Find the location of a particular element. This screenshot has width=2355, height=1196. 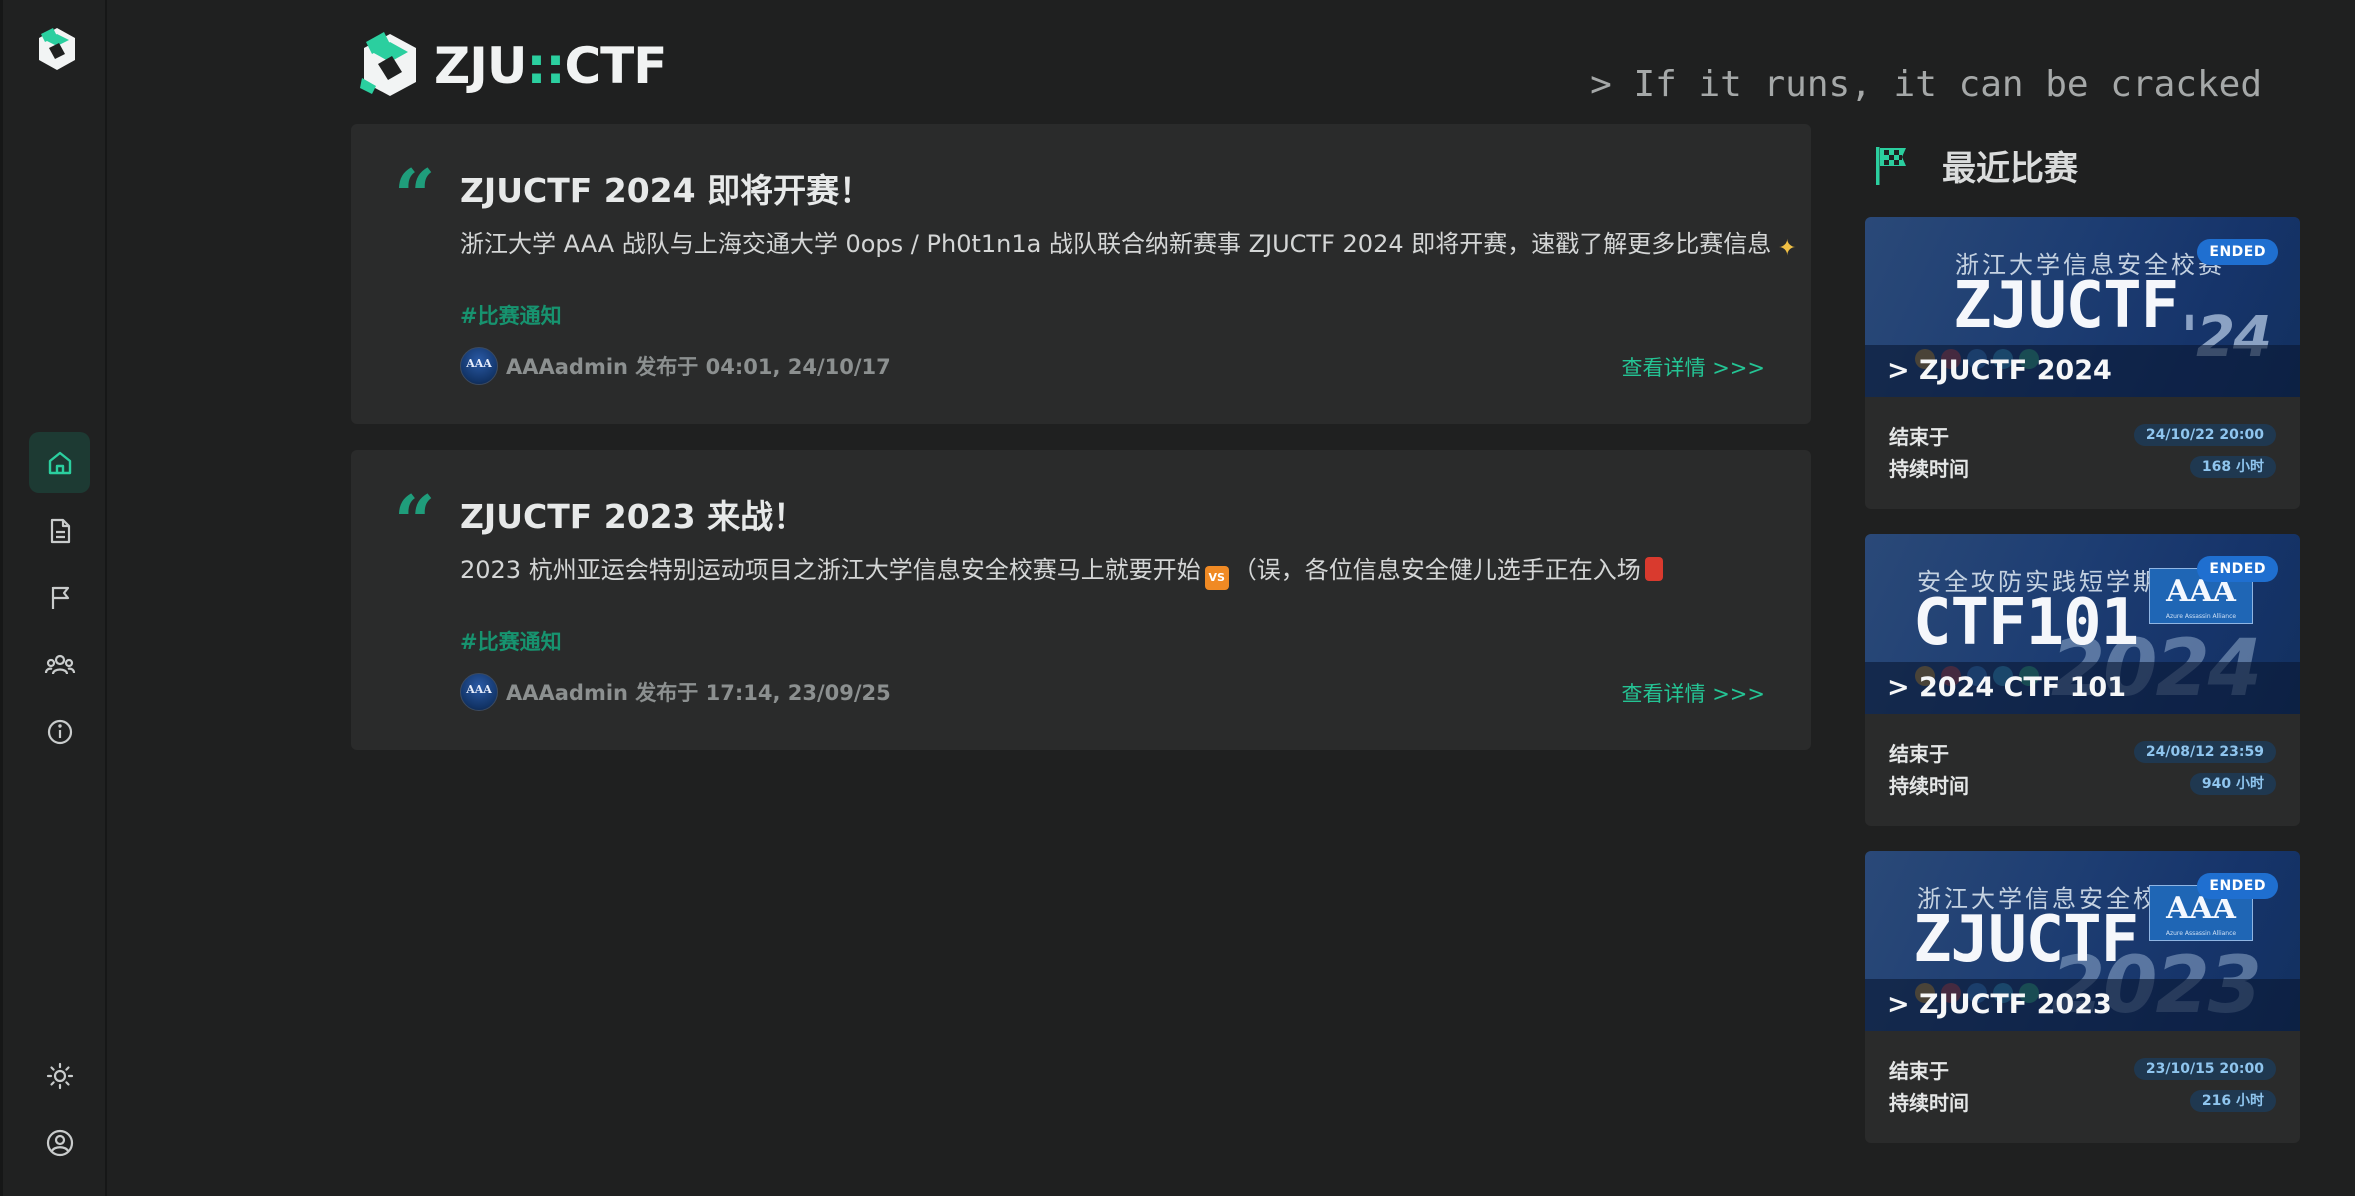

end-time-row: 结束于 23/10/15 20:00 is located at coordinates (2082, 1069).